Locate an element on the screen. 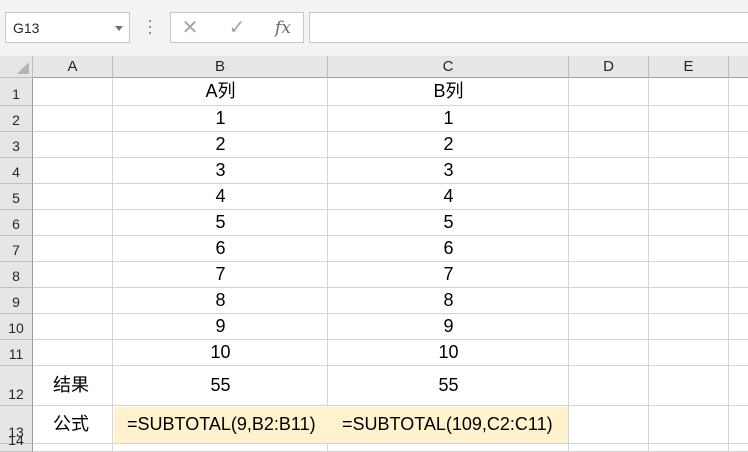 The image size is (748, 452). row-number: 12 is located at coordinates (16, 394).